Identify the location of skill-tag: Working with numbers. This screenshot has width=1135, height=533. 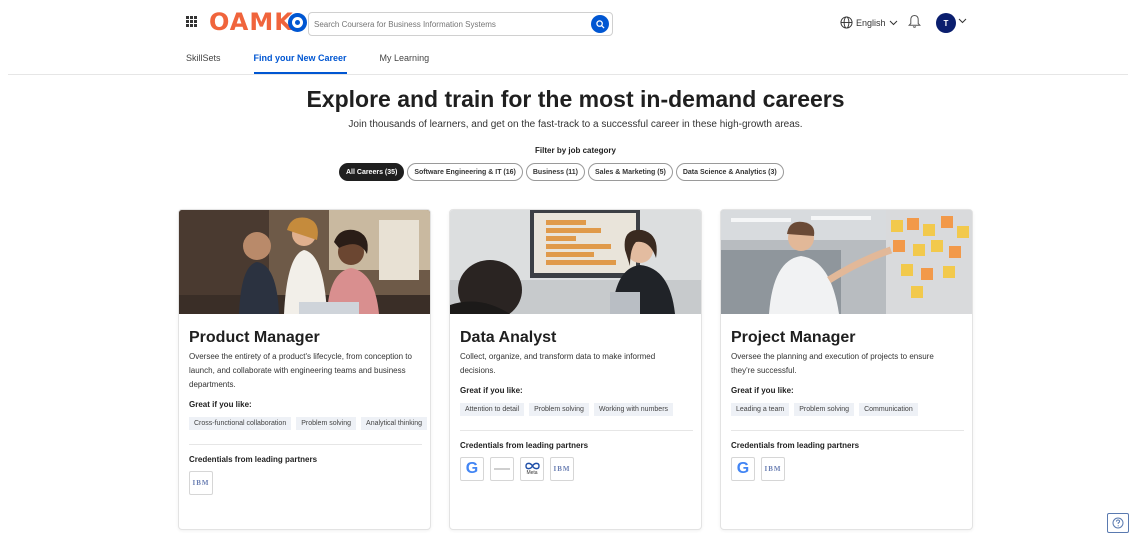
(633, 409).